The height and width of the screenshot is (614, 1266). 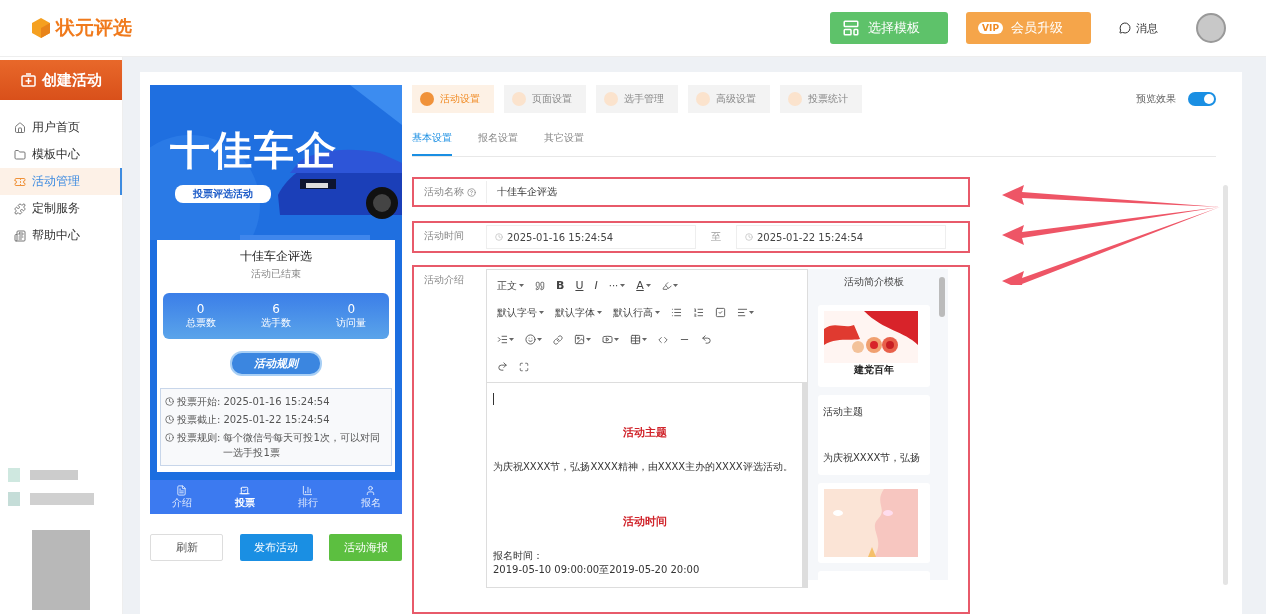 What do you see at coordinates (186, 547) in the screenshot?
I see `refresh-button: 刷新` at bounding box center [186, 547].